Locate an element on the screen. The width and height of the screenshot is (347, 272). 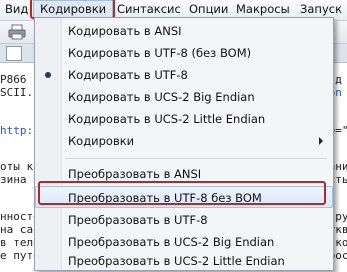
menu-item-convert-ucs2-le: Преобразовать в UCS-2 Little Endian is located at coordinates (184, 262).